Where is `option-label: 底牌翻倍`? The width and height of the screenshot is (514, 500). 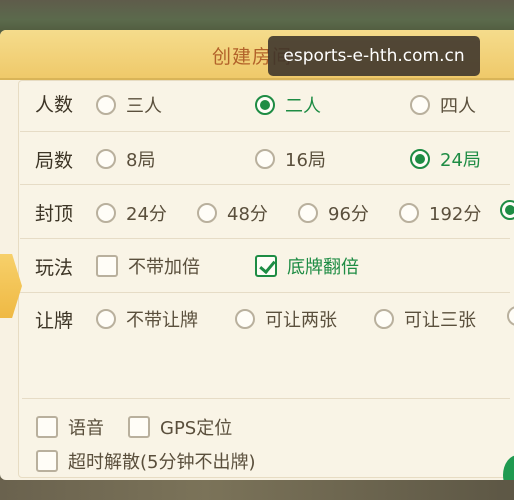 option-label: 底牌翻倍 is located at coordinates (323, 267).